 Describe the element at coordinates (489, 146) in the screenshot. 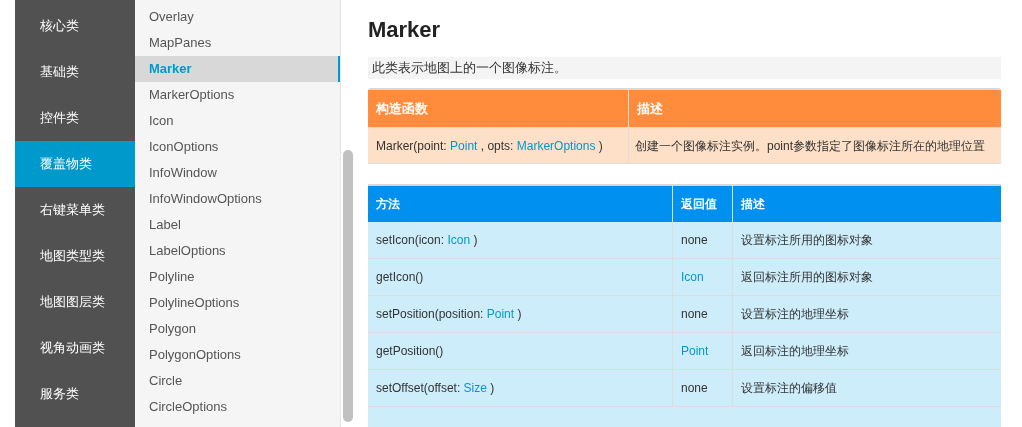

I see `table-cell-text: Marker(point: Point , opts: MarkerOptions )` at that location.